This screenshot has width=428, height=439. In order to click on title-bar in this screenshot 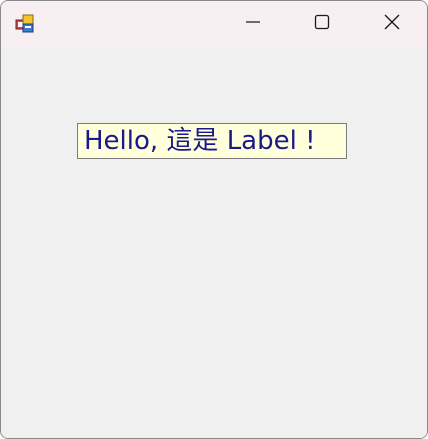, I will do `click(214, 24)`.